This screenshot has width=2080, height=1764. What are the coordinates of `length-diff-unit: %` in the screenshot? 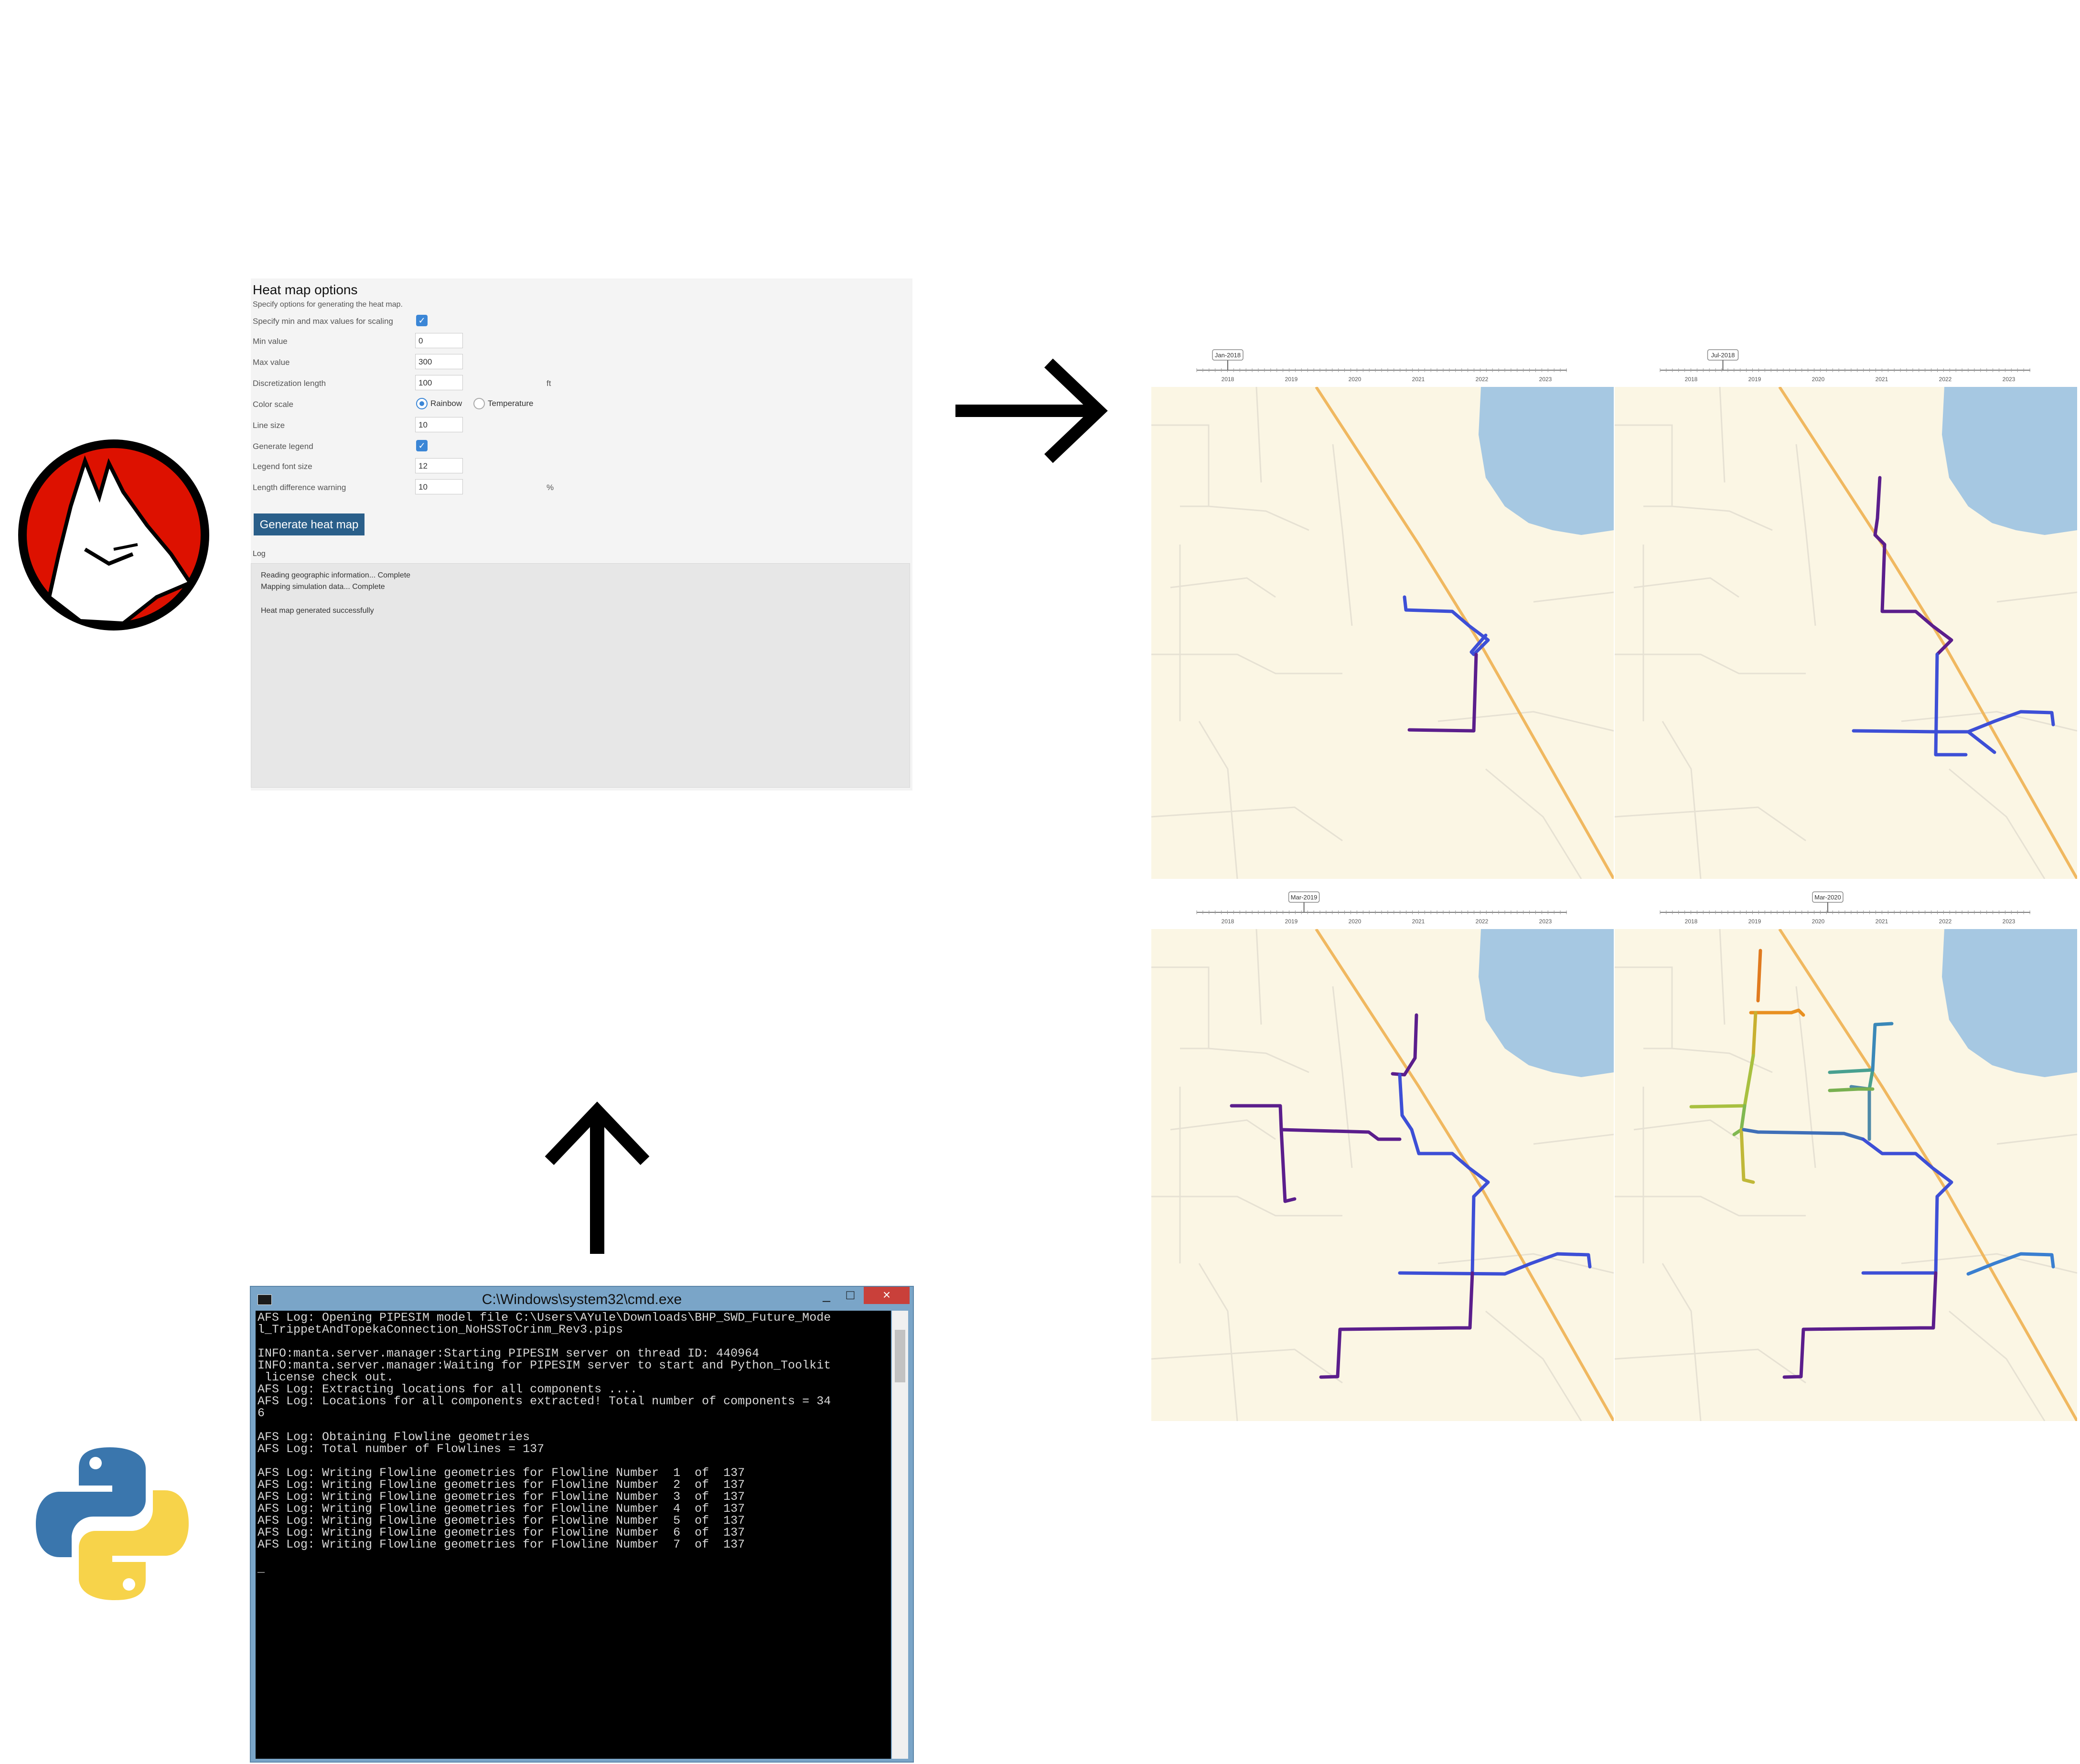 It's located at (550, 488).